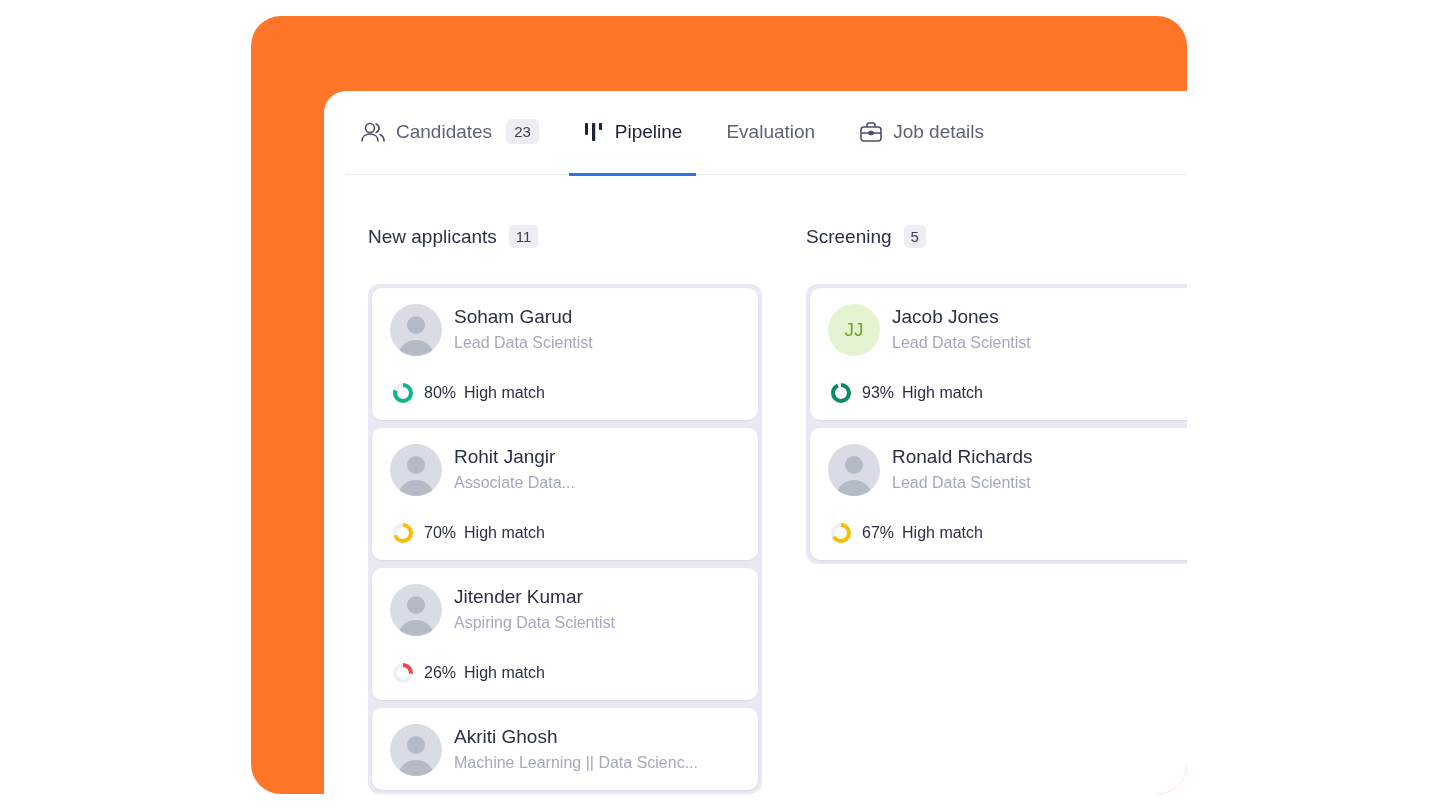 The width and height of the screenshot is (1440, 810). I want to click on column-title: Screening, so click(849, 236).